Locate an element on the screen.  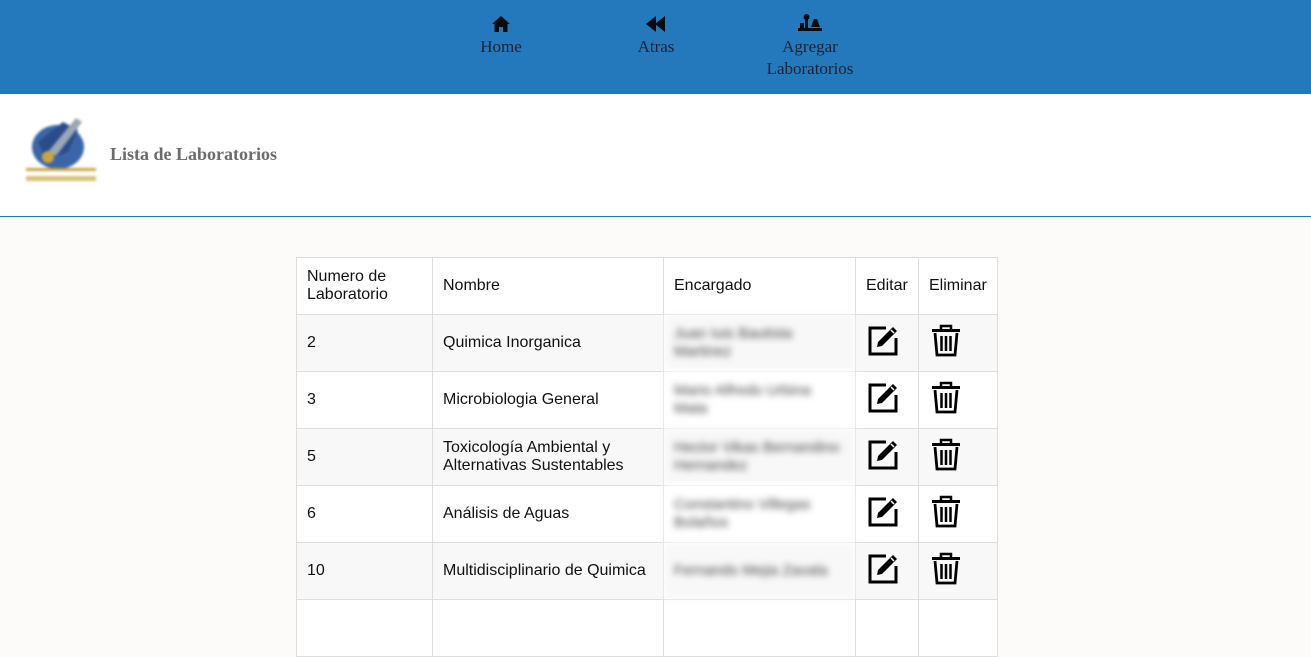
cell-numero: 2 is located at coordinates (364, 343).